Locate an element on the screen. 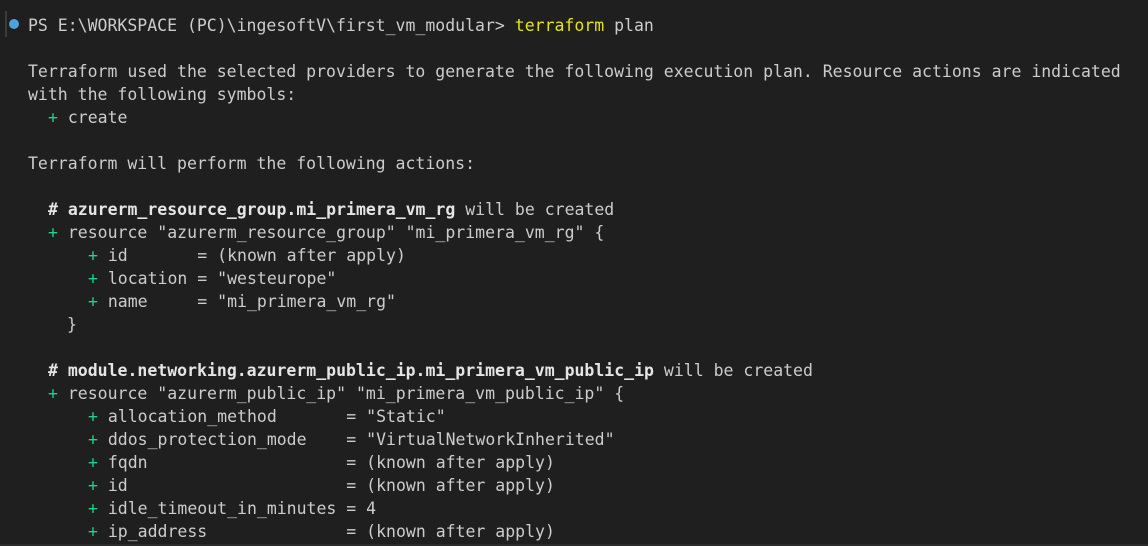  pip-attr-ip-address: + ip_address = (known after apply) is located at coordinates (321, 531).